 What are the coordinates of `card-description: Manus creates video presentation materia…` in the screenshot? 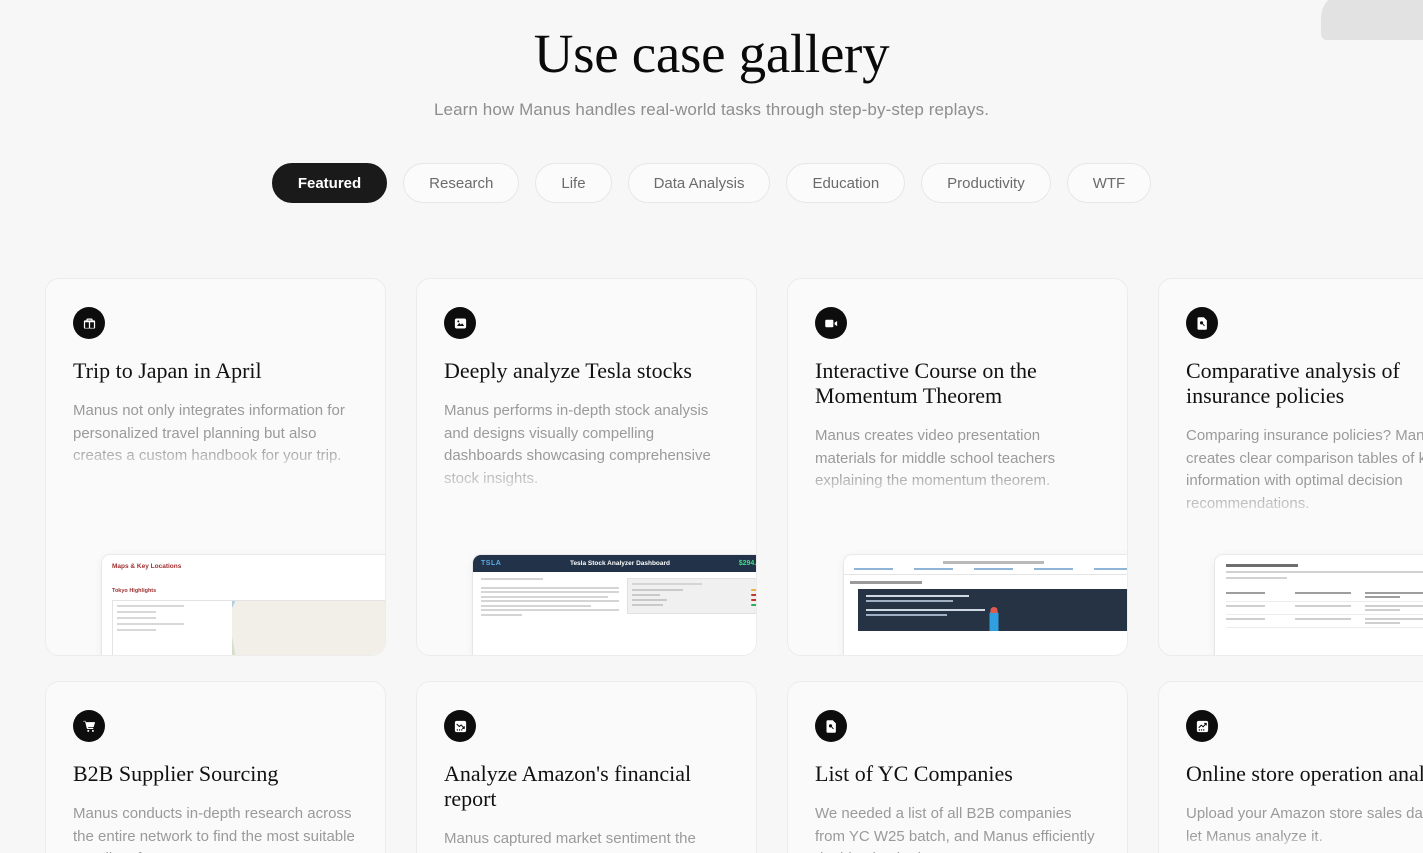 It's located at (935, 458).